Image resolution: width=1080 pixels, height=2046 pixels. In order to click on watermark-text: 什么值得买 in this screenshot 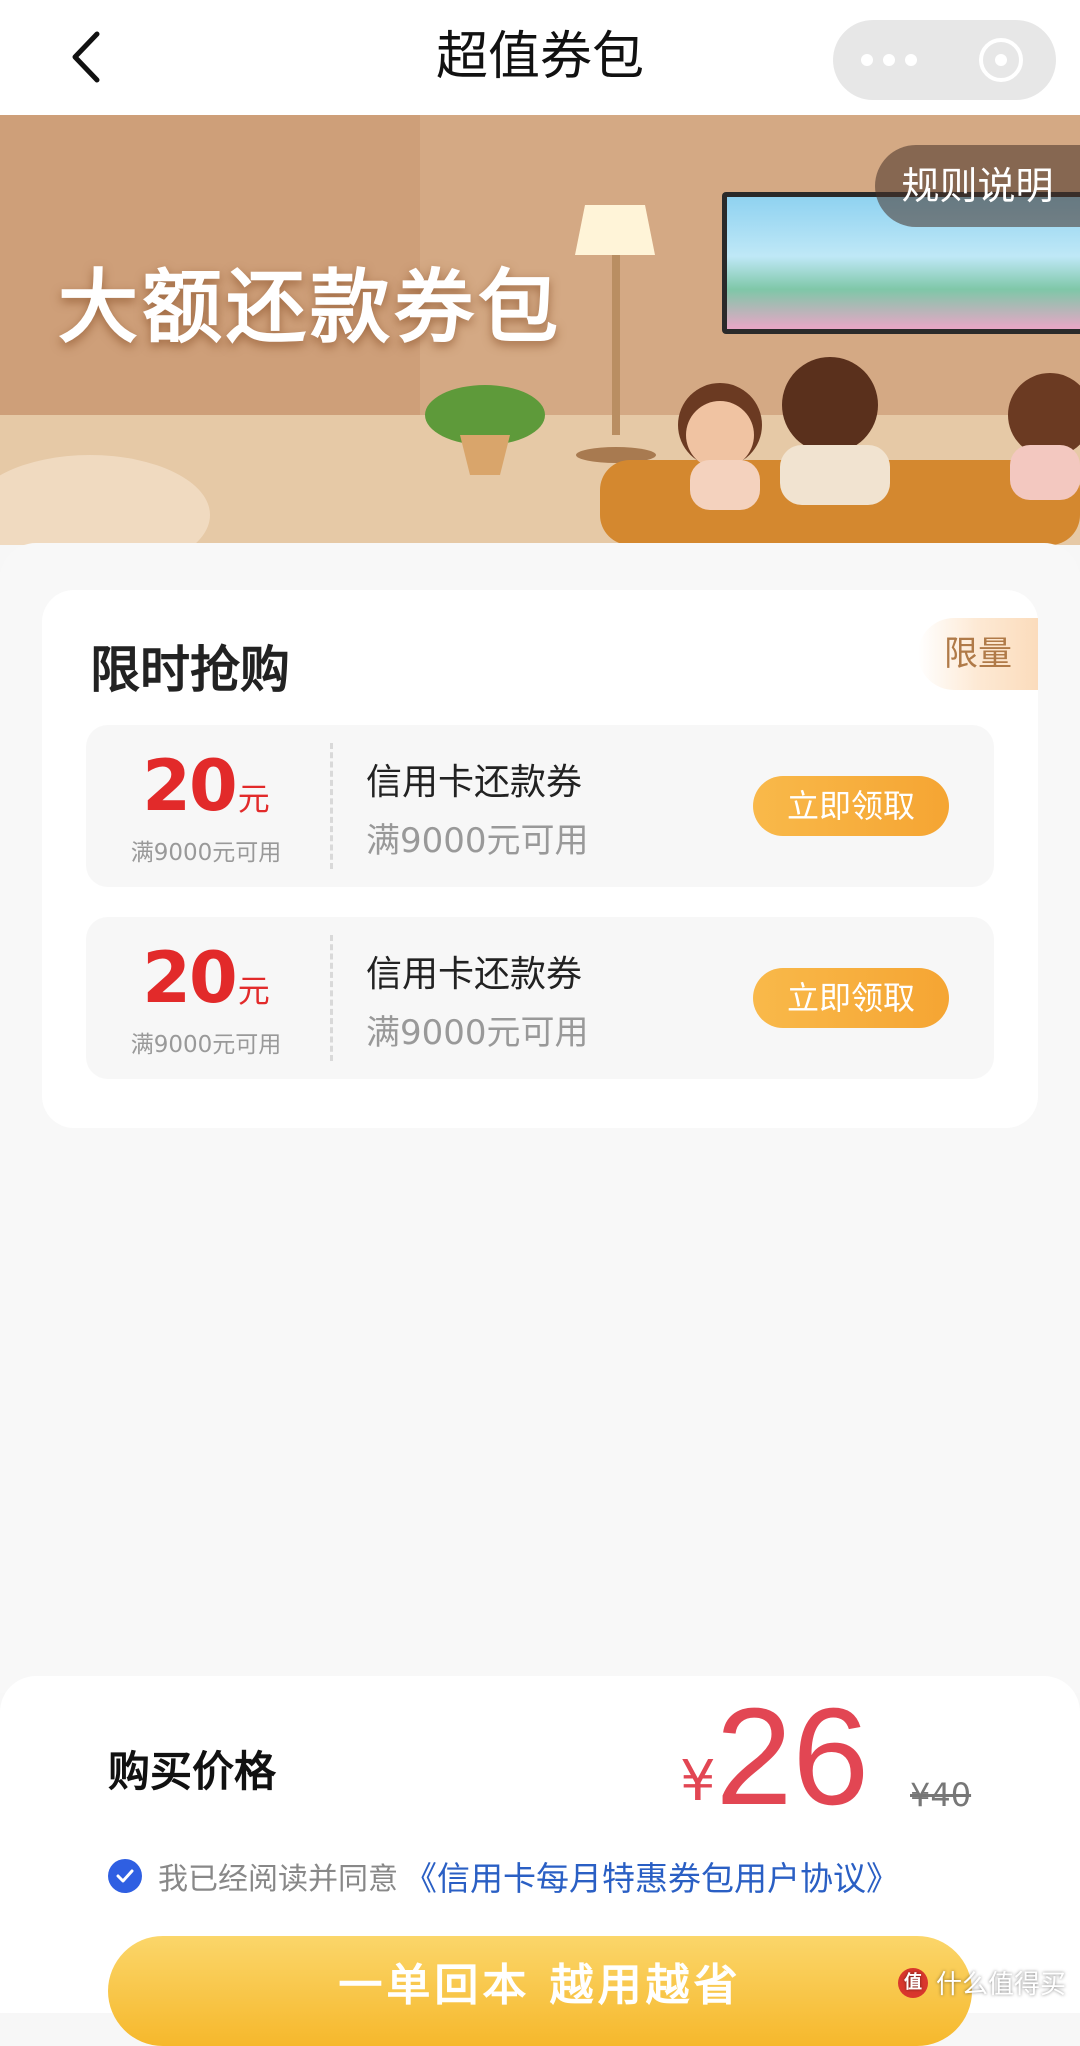, I will do `click(1000, 1985)`.